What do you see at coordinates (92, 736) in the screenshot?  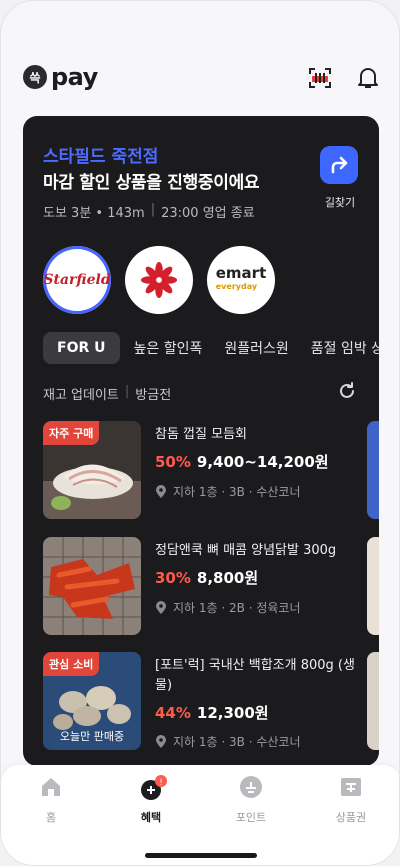 I see `today-only-caption: 오늘만 판매중` at bounding box center [92, 736].